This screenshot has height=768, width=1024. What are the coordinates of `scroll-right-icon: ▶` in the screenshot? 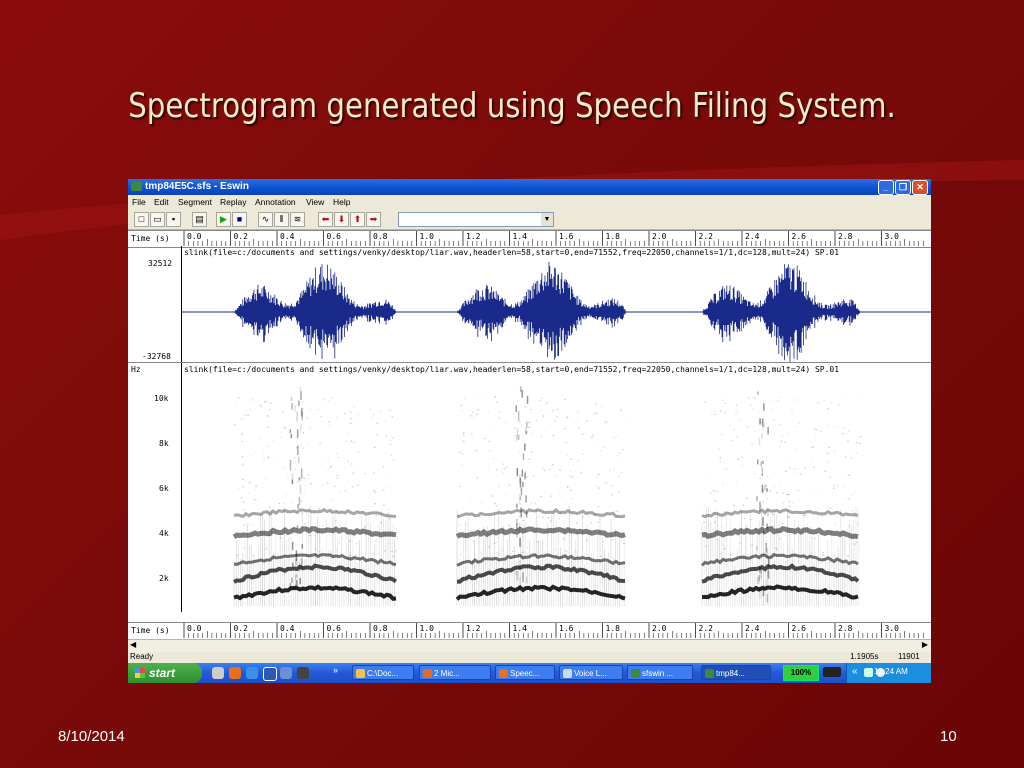 It's located at (925, 644).